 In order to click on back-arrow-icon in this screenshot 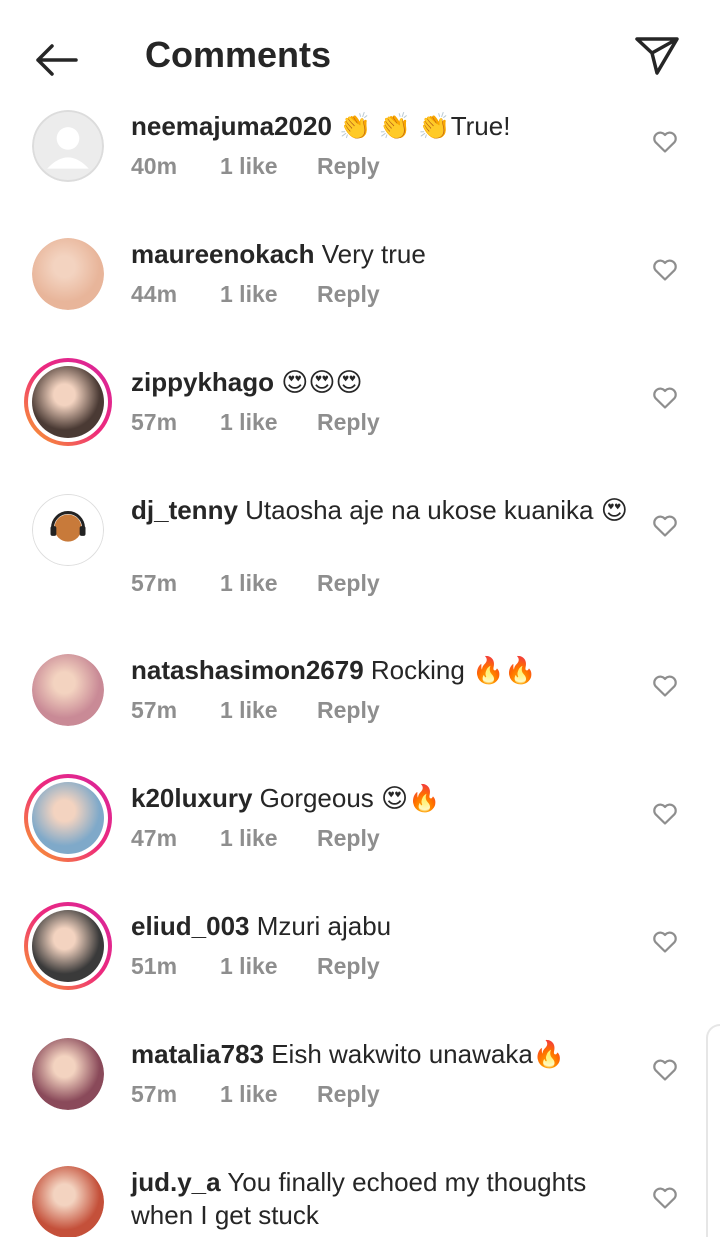, I will do `click(57, 60)`.